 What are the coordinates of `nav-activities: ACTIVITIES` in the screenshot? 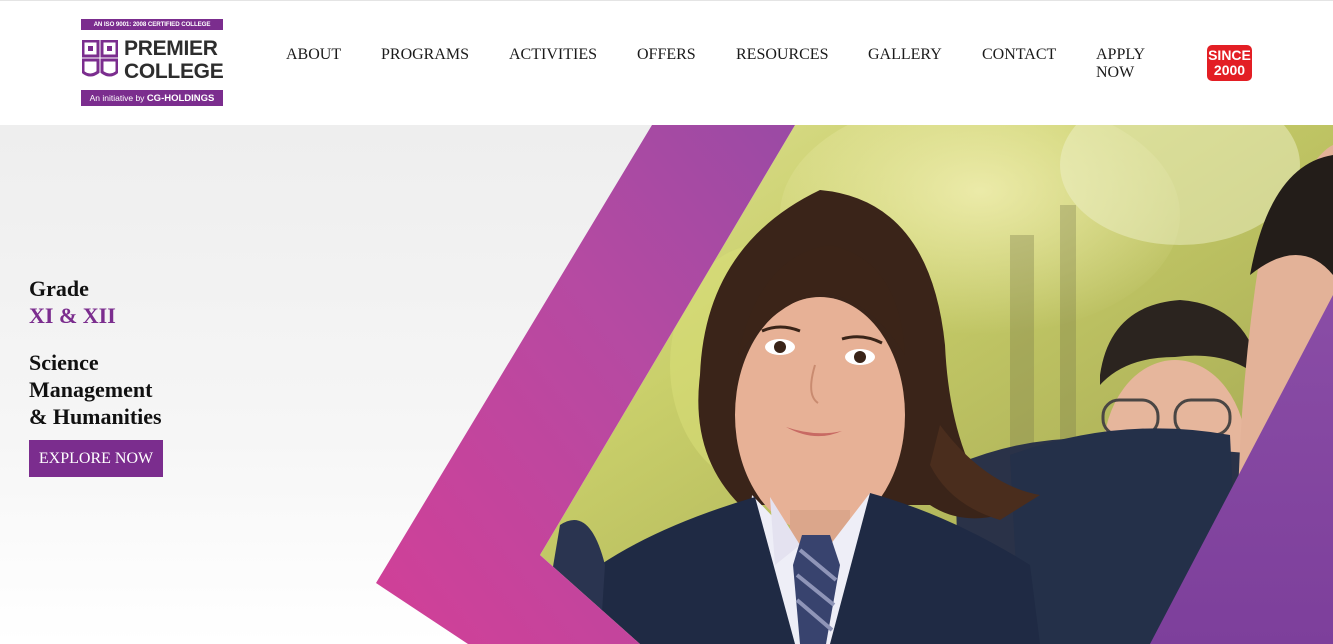 It's located at (553, 55).